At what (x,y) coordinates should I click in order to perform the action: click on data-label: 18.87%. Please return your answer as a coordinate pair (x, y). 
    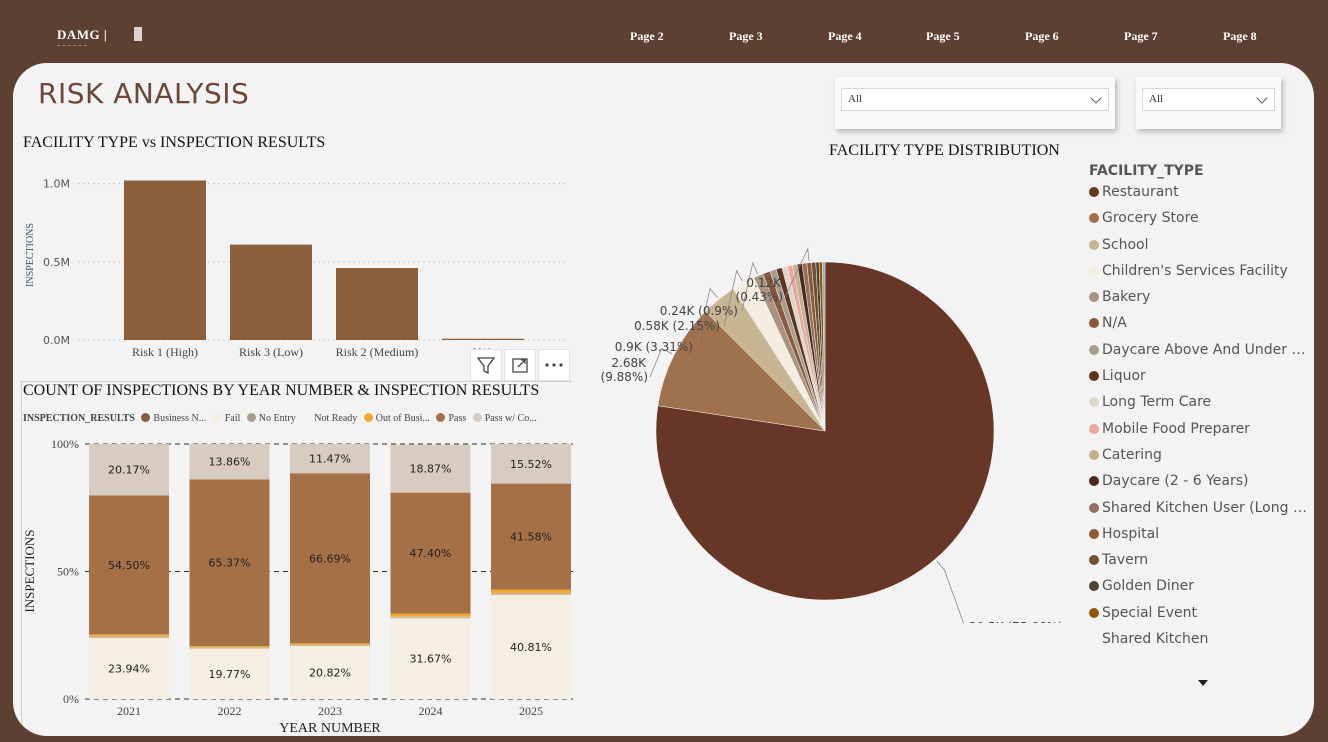
    Looking at the image, I should click on (431, 469).